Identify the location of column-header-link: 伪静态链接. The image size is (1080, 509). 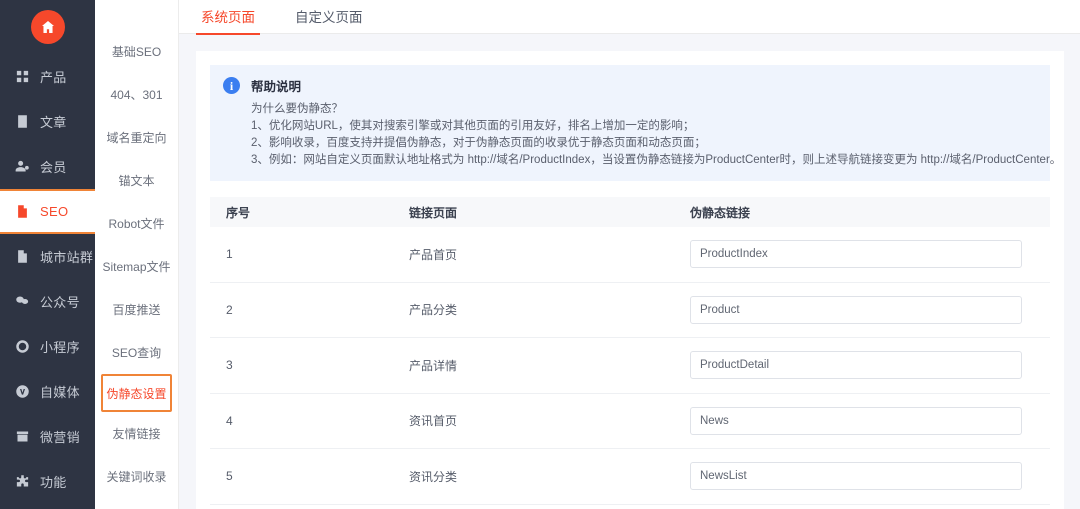
(720, 212).